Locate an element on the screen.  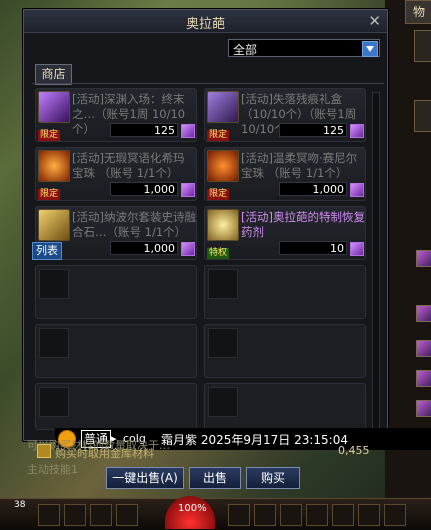
item-name: [活动]奥拉葩的特制恢复药剂 is located at coordinates (303, 224).